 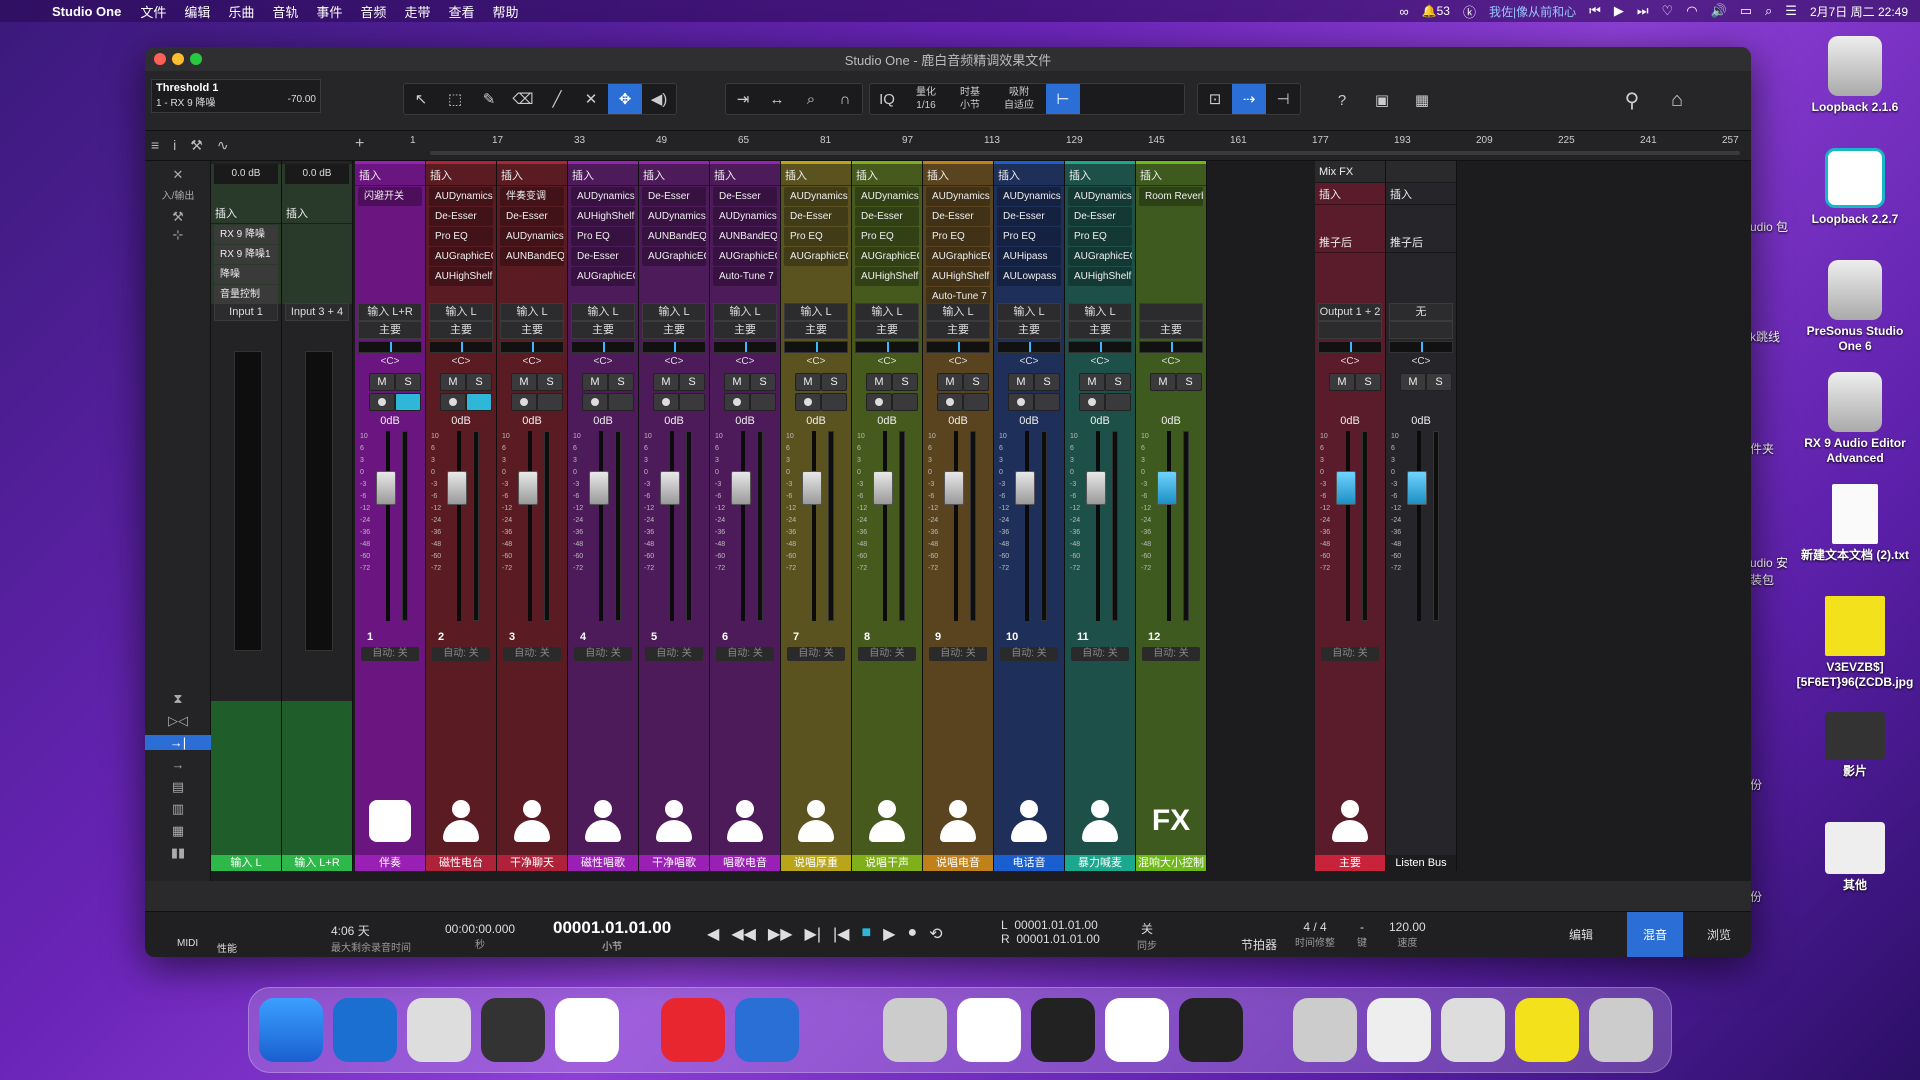 What do you see at coordinates (1147, 936) in the screenshot?
I see `sync-toggle: 关同步` at bounding box center [1147, 936].